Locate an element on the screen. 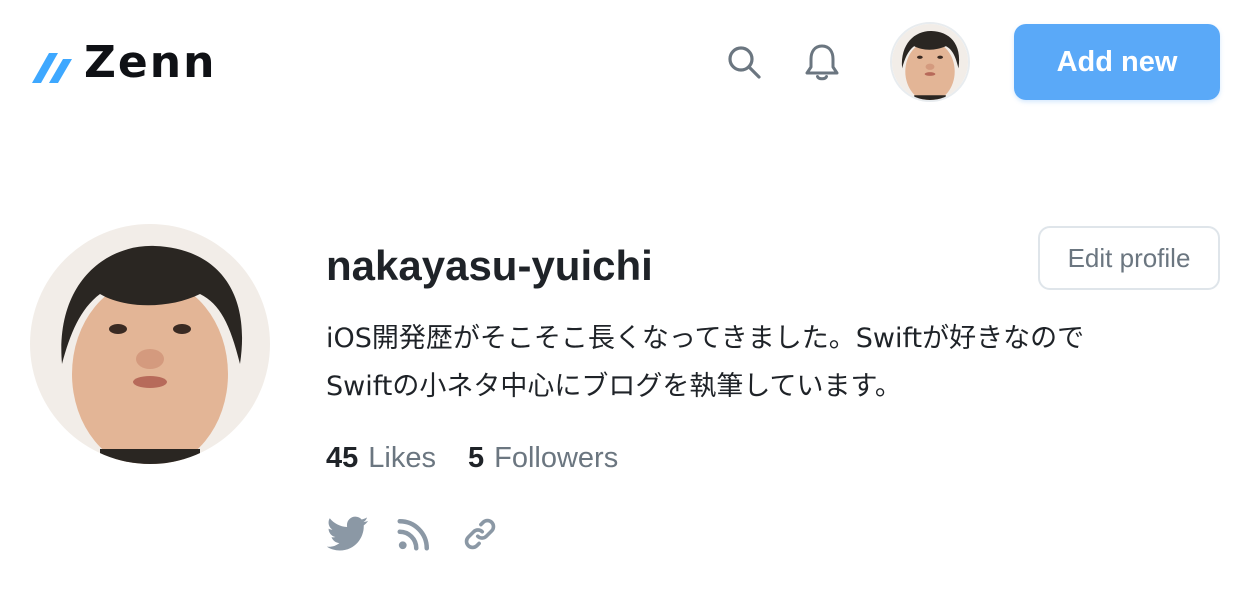  link-icon is located at coordinates (480, 534).